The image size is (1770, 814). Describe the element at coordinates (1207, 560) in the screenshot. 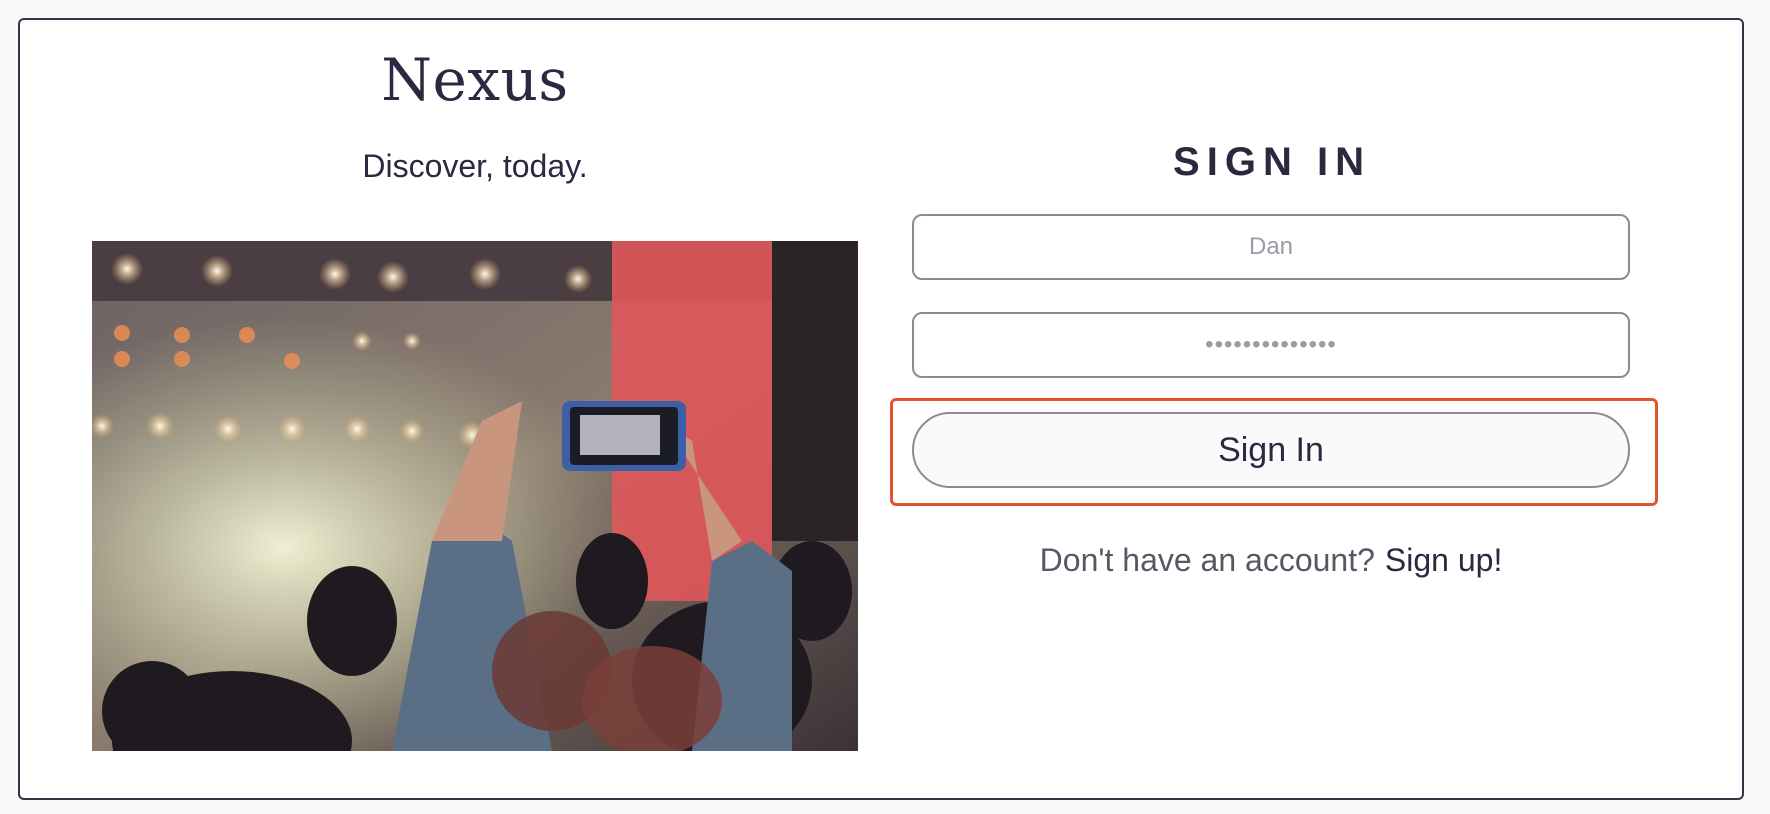

I see `no-account-text: Don't have an account?` at that location.